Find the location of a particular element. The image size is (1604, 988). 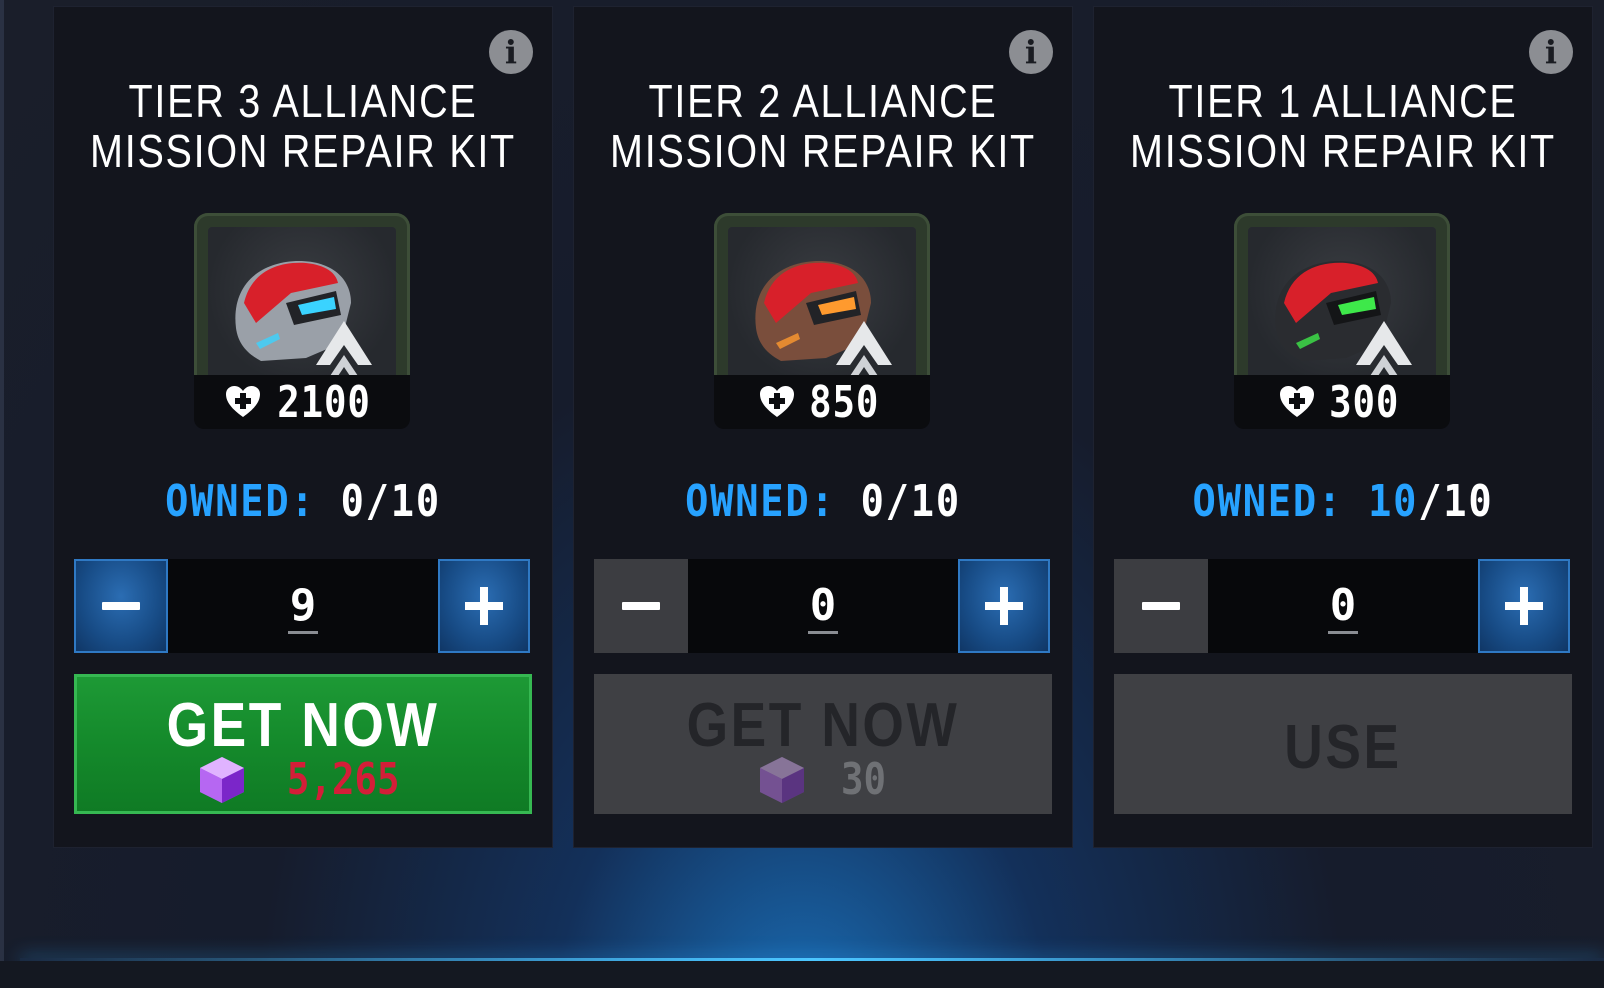

cost-row: 30 is located at coordinates (823, 779).